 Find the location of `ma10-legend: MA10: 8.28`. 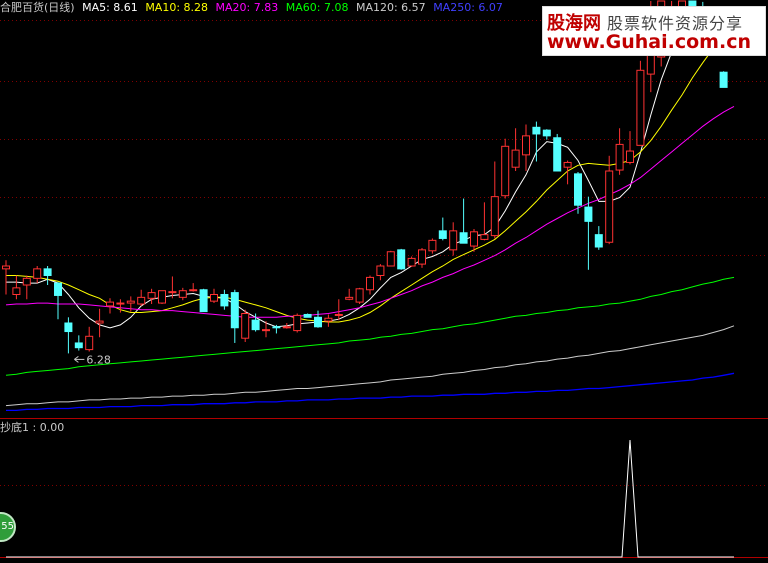

ma10-legend: MA10: 8.28 is located at coordinates (177, 7).